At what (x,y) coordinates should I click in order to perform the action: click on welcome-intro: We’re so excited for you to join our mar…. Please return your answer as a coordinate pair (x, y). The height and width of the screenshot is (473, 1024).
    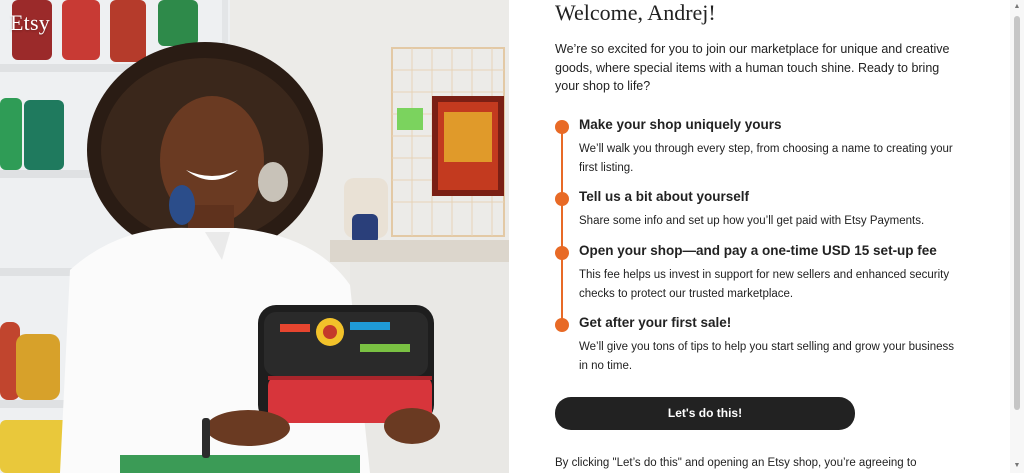
    Looking at the image, I should click on (752, 67).